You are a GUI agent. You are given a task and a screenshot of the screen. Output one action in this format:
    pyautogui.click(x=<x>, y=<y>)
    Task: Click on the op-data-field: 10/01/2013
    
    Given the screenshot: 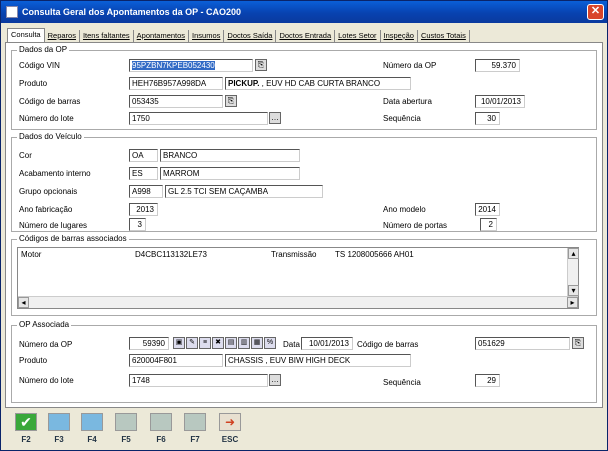 What is the action you would take?
    pyautogui.click(x=327, y=343)
    